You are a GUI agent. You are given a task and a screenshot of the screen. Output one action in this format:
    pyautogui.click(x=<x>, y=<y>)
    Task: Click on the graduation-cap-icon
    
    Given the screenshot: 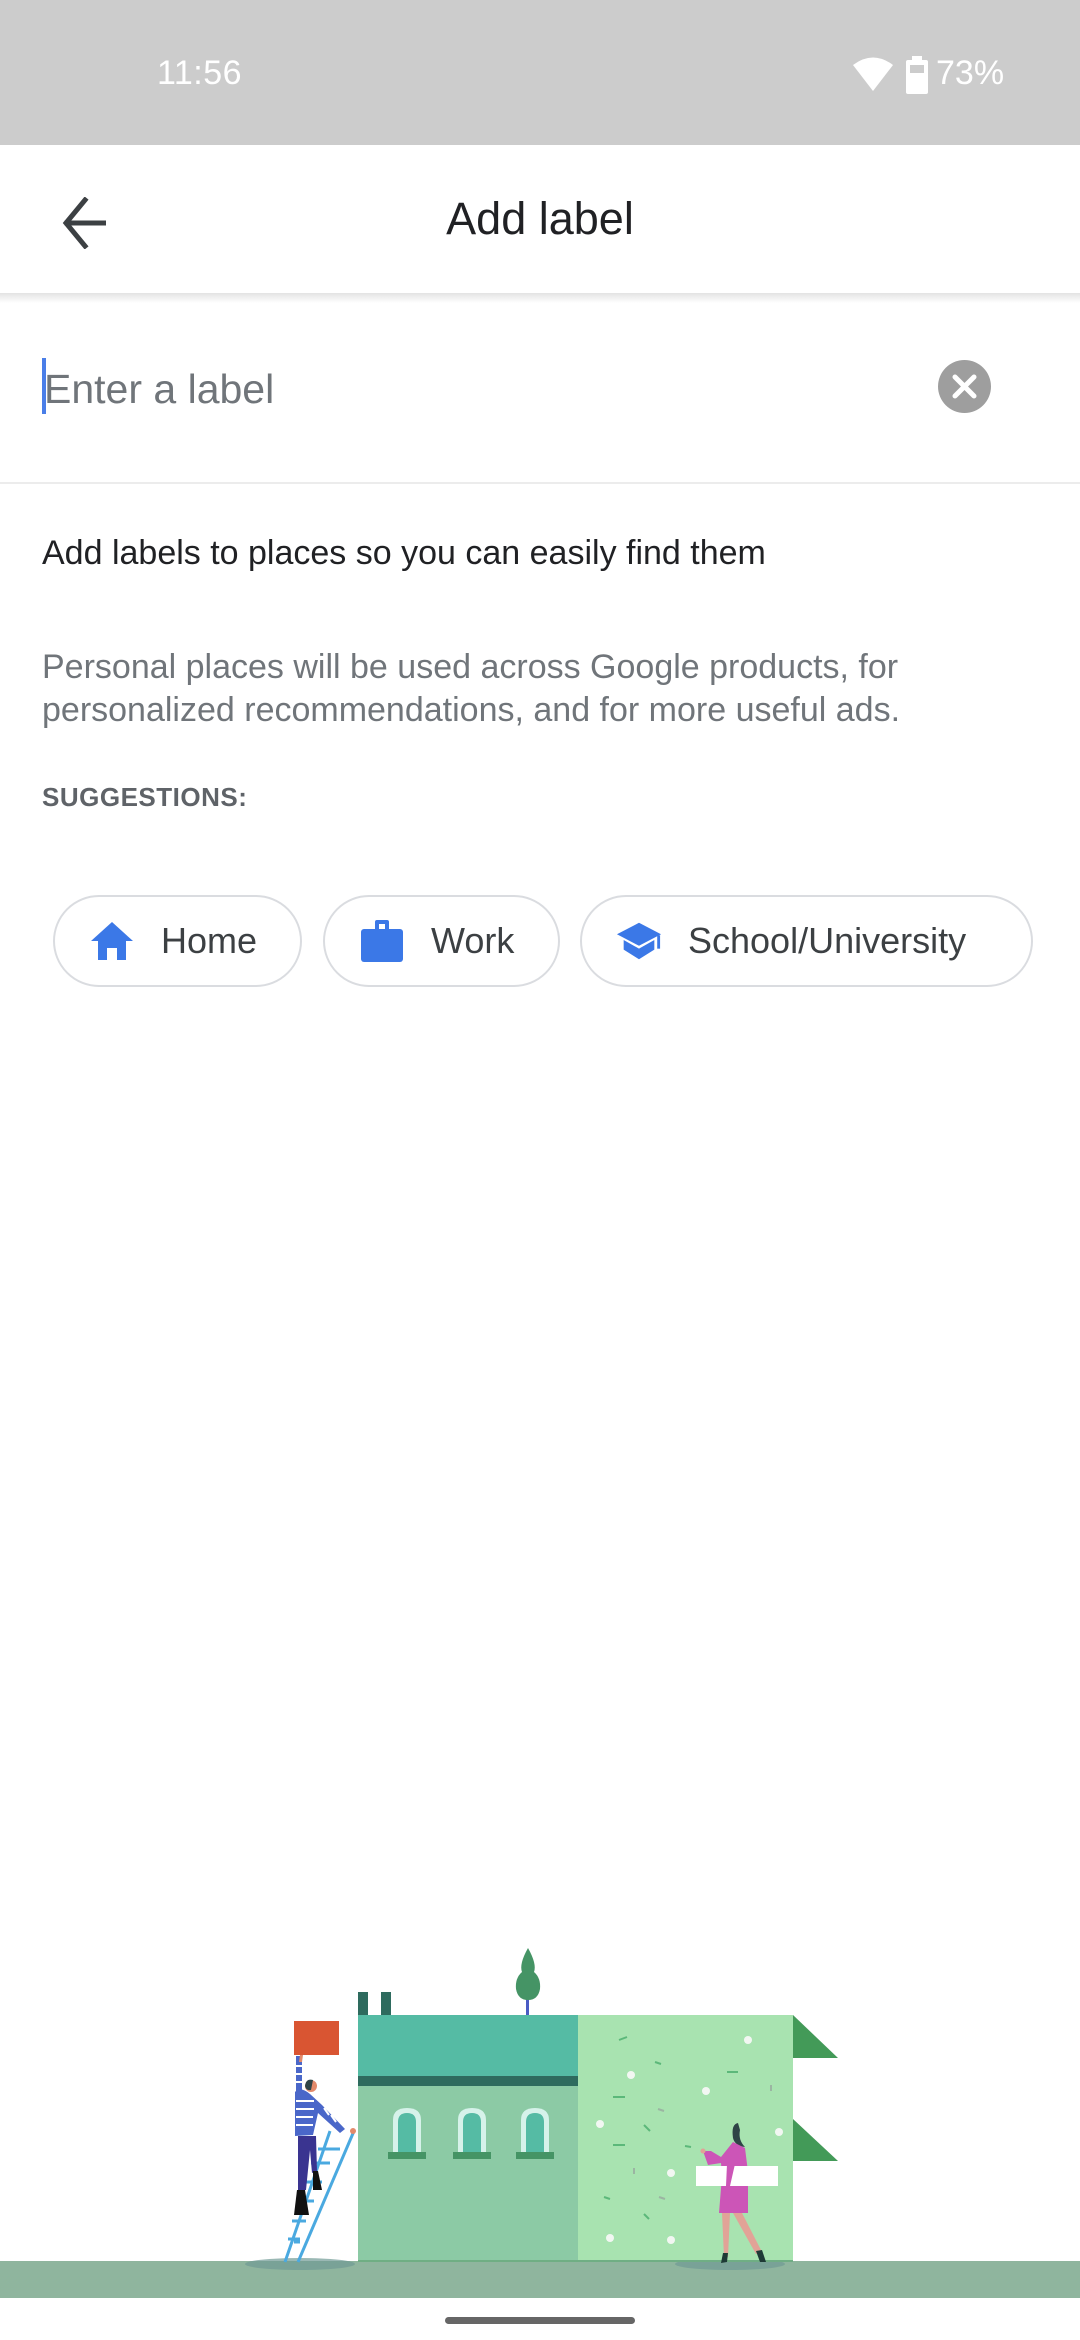 What is the action you would take?
    pyautogui.click(x=639, y=941)
    